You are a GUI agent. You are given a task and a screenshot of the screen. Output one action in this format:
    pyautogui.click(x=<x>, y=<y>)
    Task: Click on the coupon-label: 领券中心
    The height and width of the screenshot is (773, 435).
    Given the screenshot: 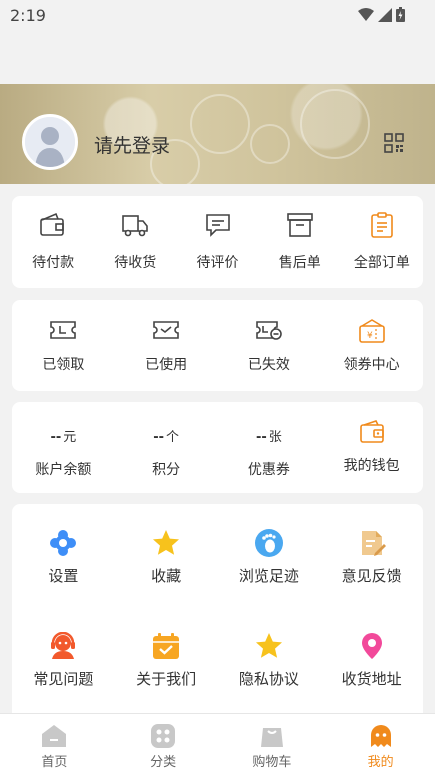 What is the action you would take?
    pyautogui.click(x=371, y=365)
    